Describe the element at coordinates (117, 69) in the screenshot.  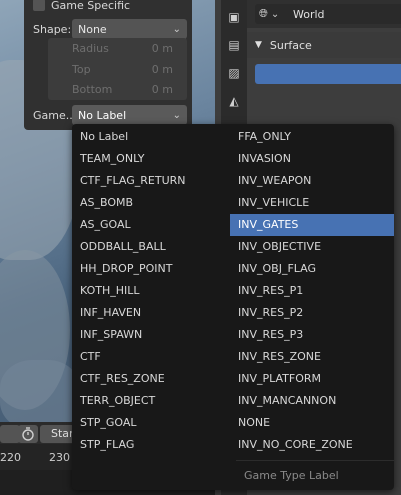
I see `top-field: Top 0 m` at that location.